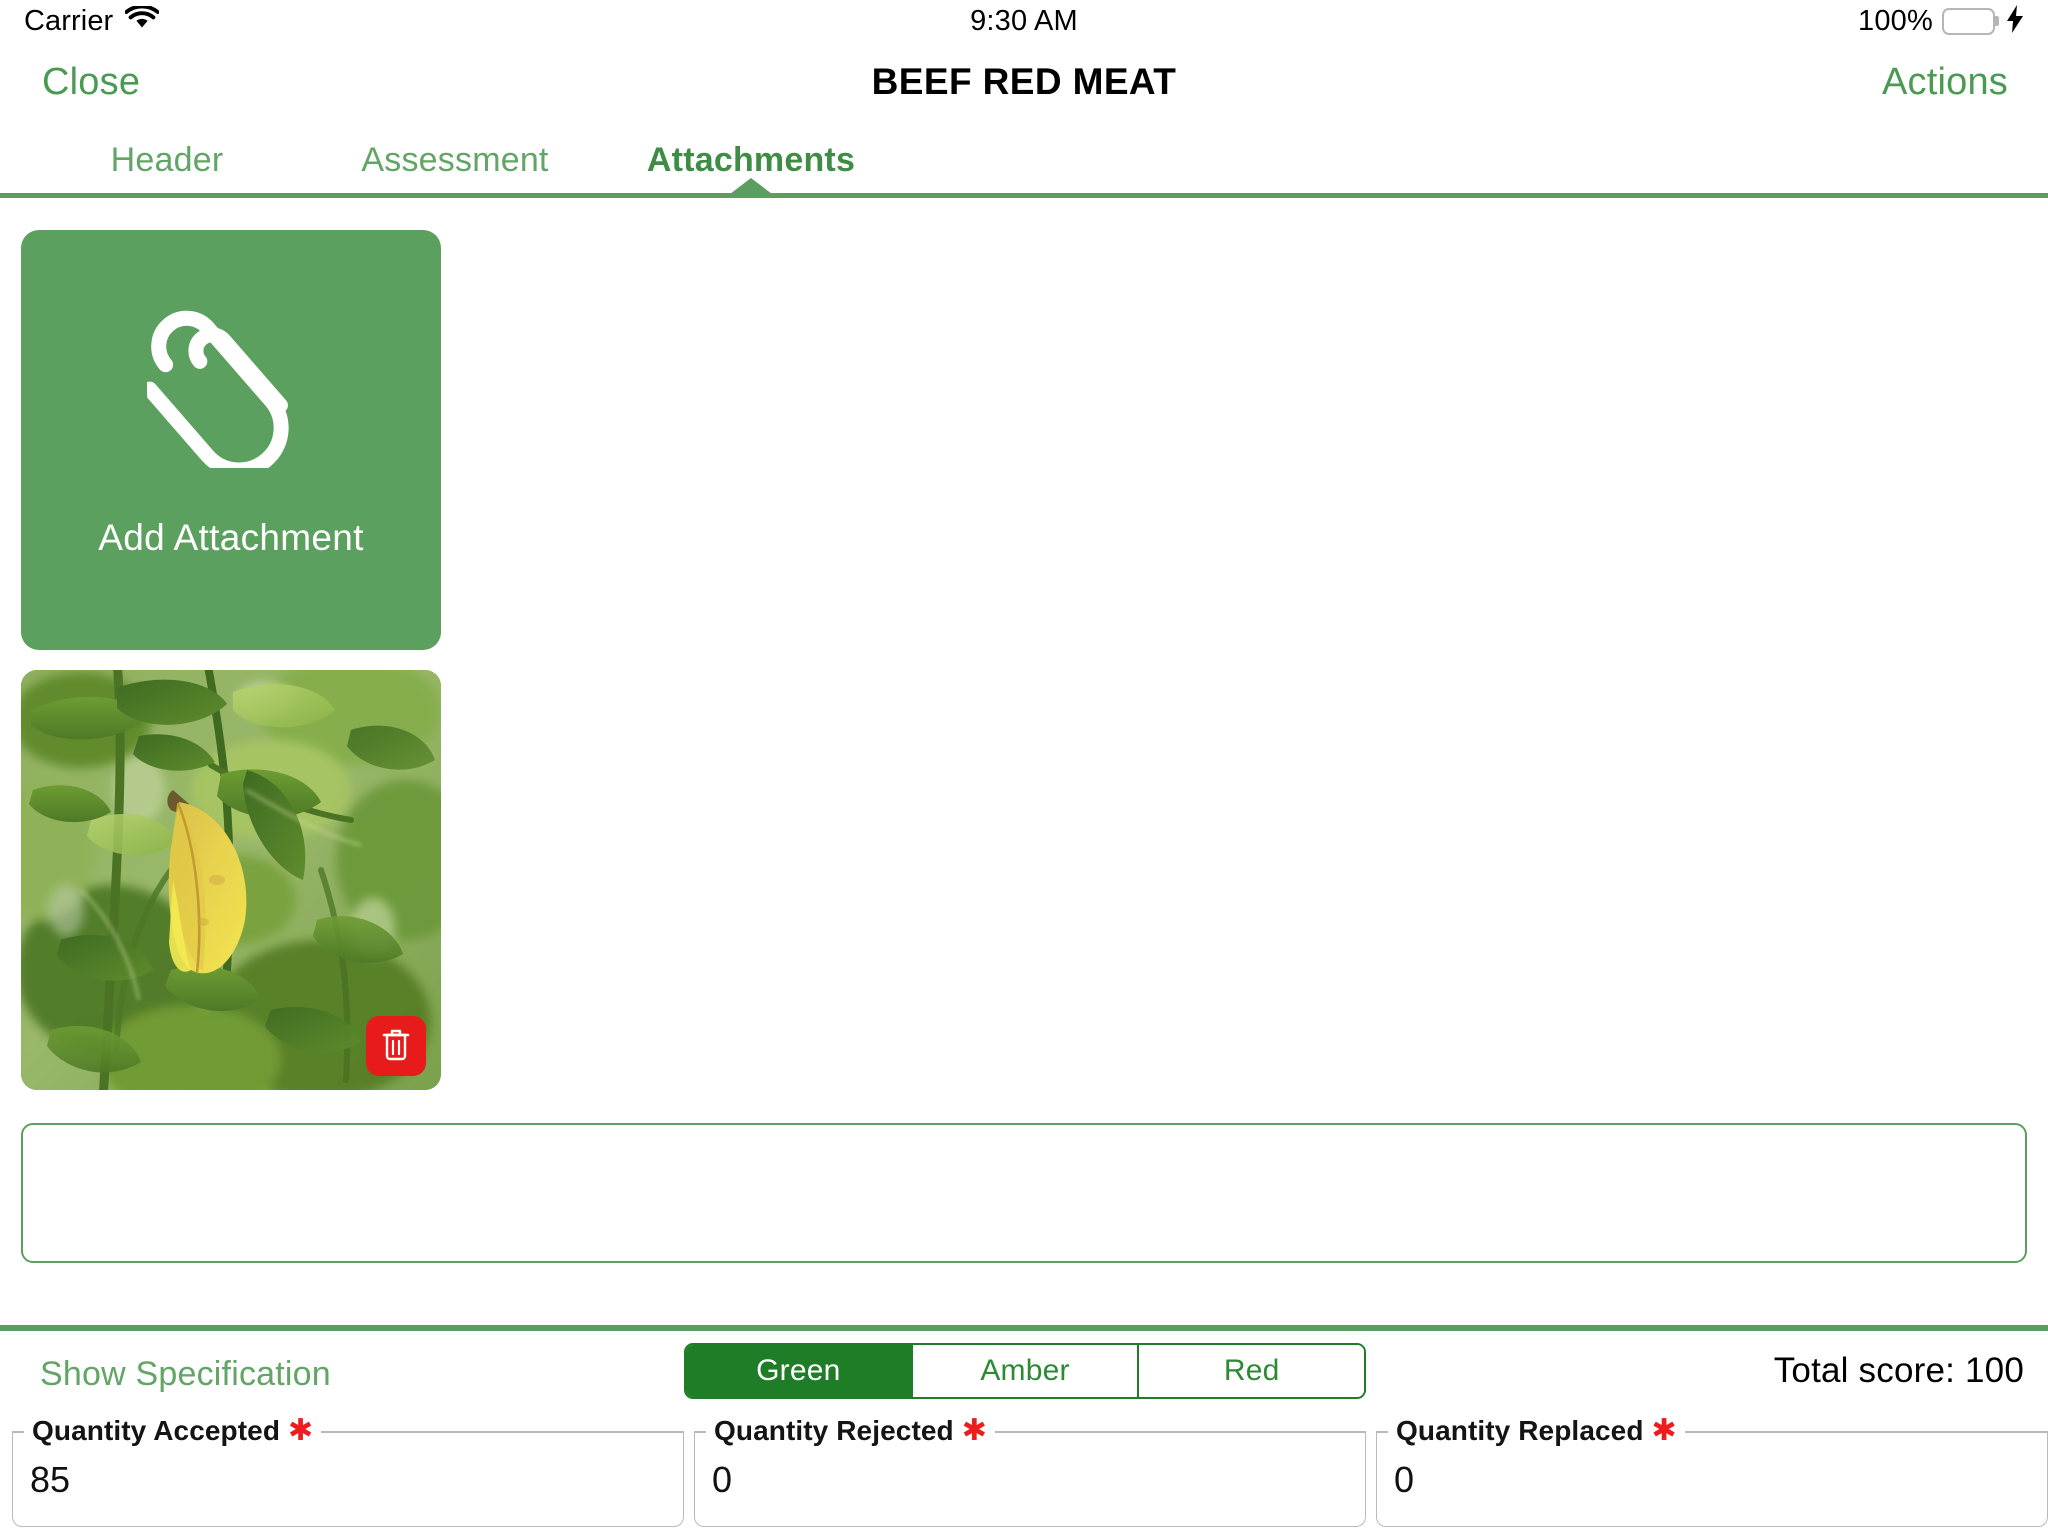  Describe the element at coordinates (1895, 20) in the screenshot. I see `battery-percent-label: 100%` at that location.